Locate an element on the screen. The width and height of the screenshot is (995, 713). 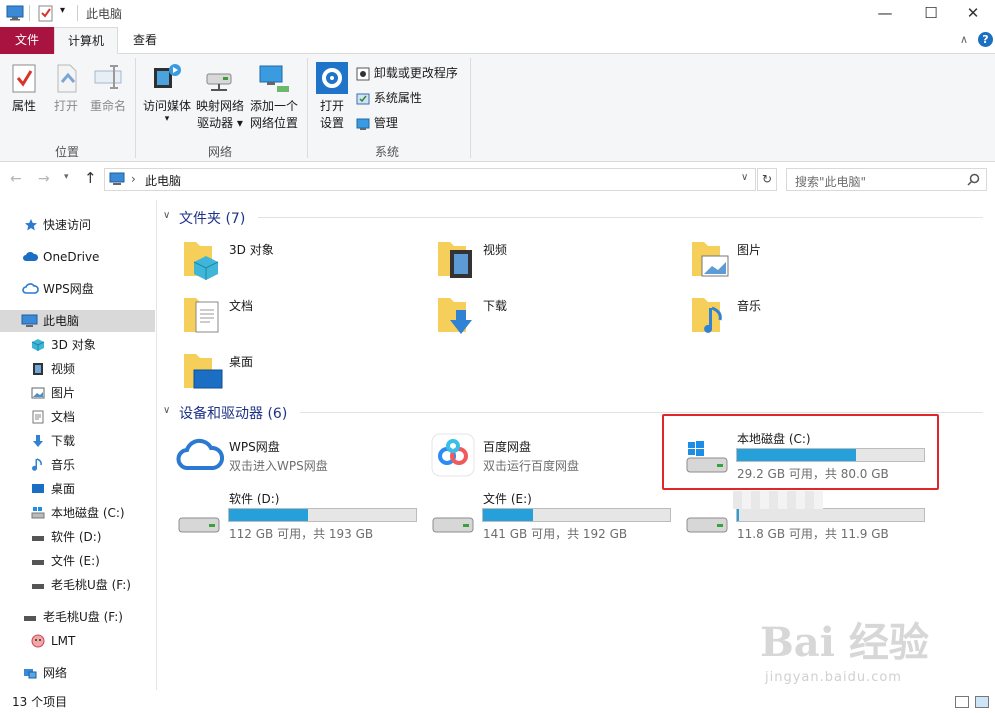
network-icon is located at coordinates (30, 674).